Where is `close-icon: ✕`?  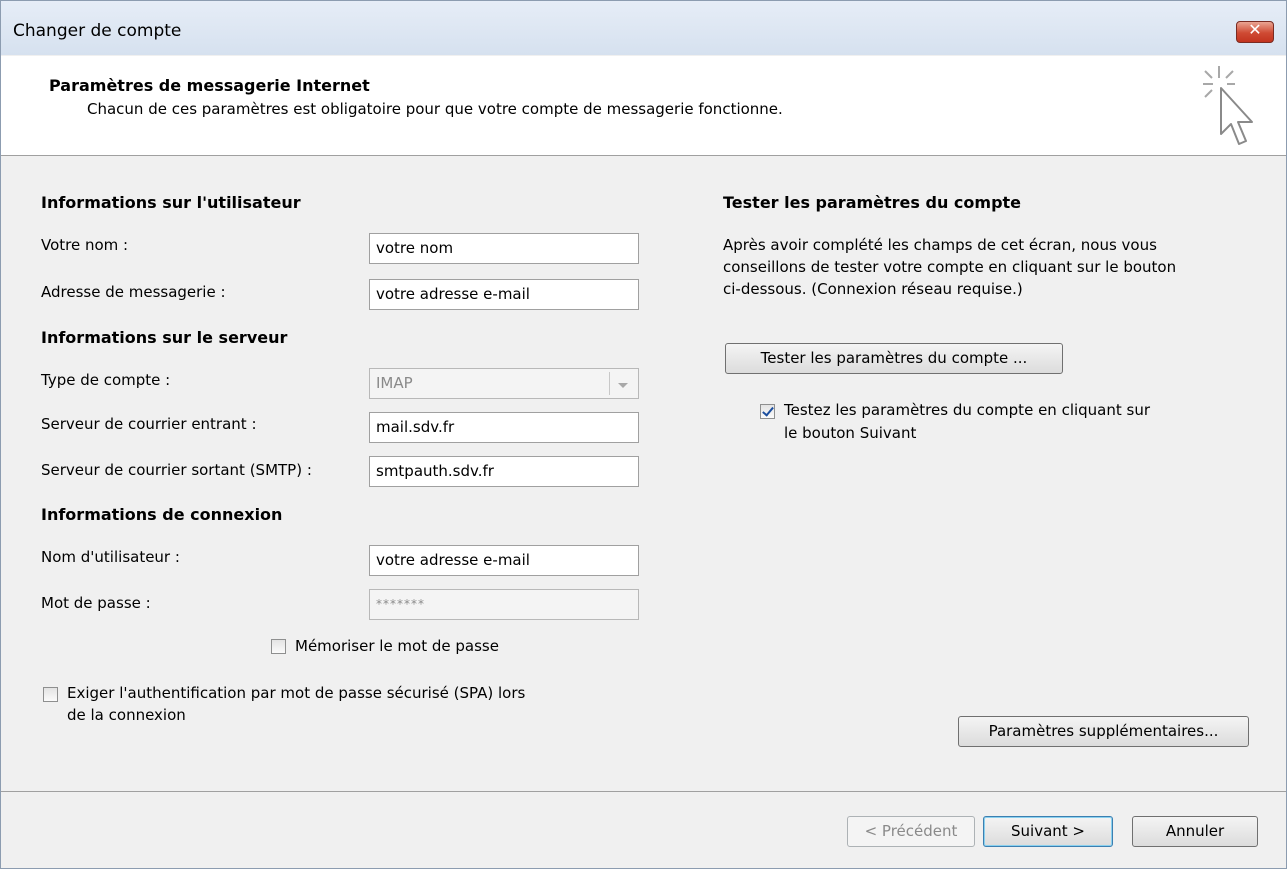
close-icon: ✕ is located at coordinates (1255, 29).